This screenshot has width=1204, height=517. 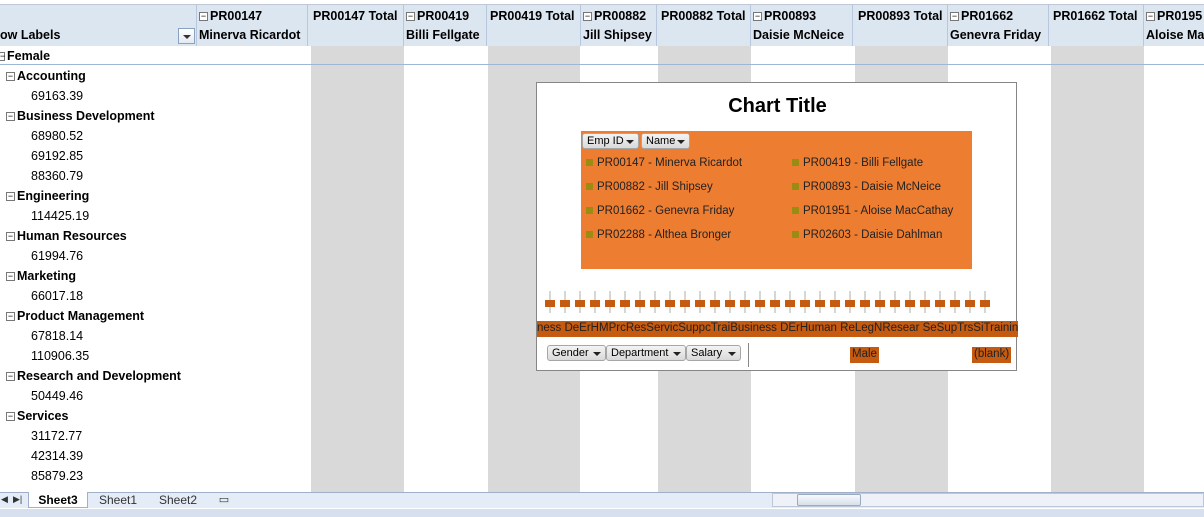 What do you see at coordinates (57, 296) in the screenshot?
I see `row-value: 66017.18` at bounding box center [57, 296].